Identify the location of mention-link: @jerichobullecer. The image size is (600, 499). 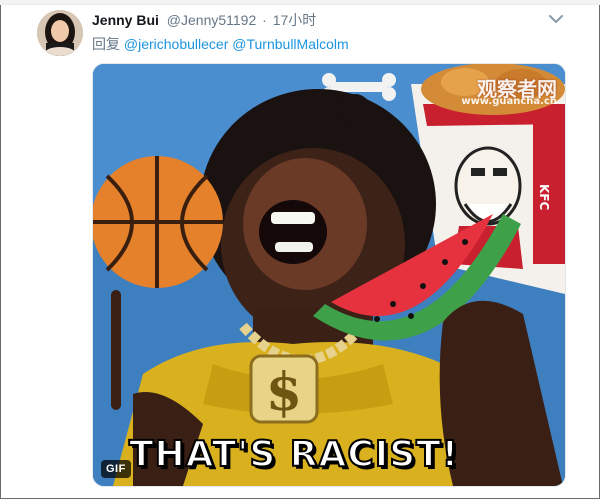
(176, 44).